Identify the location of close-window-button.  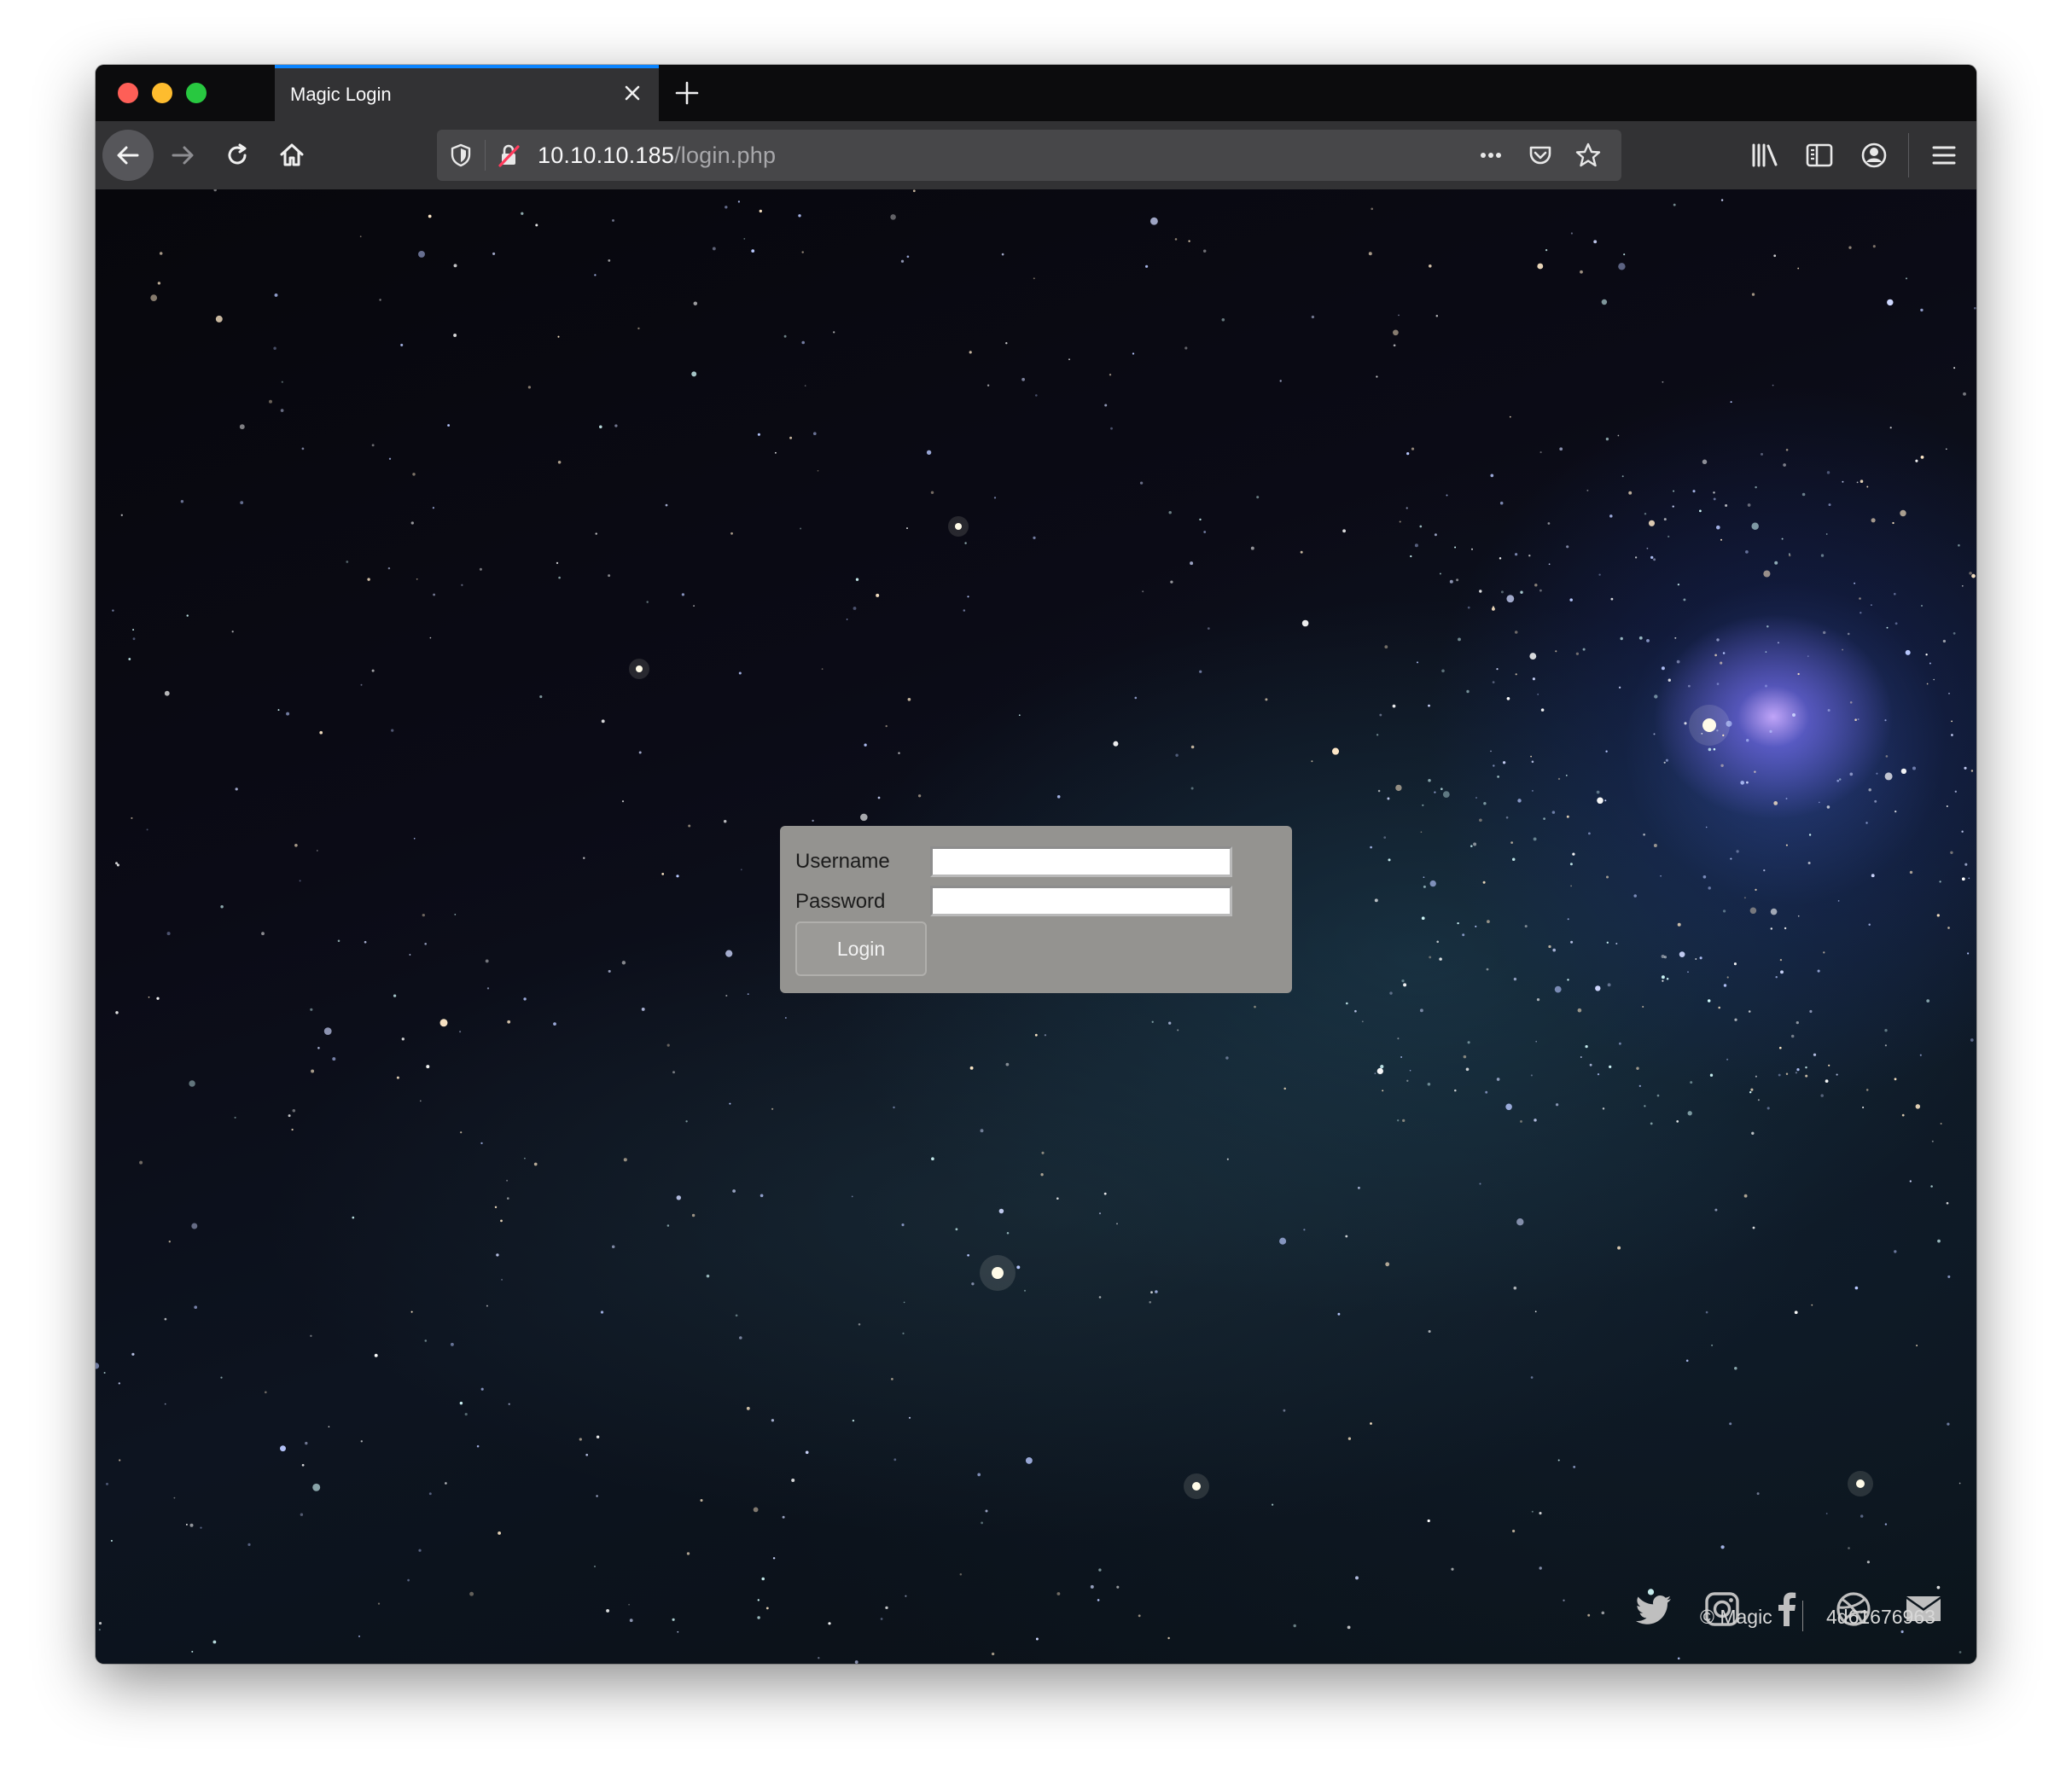
(128, 93).